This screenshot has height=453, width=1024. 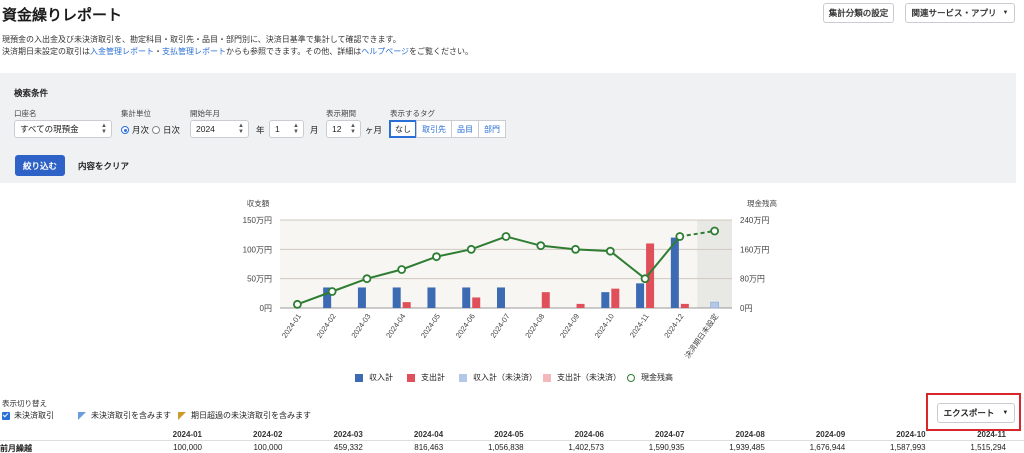 What do you see at coordinates (465, 129) in the screenshot?
I see `tag-item: 品目` at bounding box center [465, 129].